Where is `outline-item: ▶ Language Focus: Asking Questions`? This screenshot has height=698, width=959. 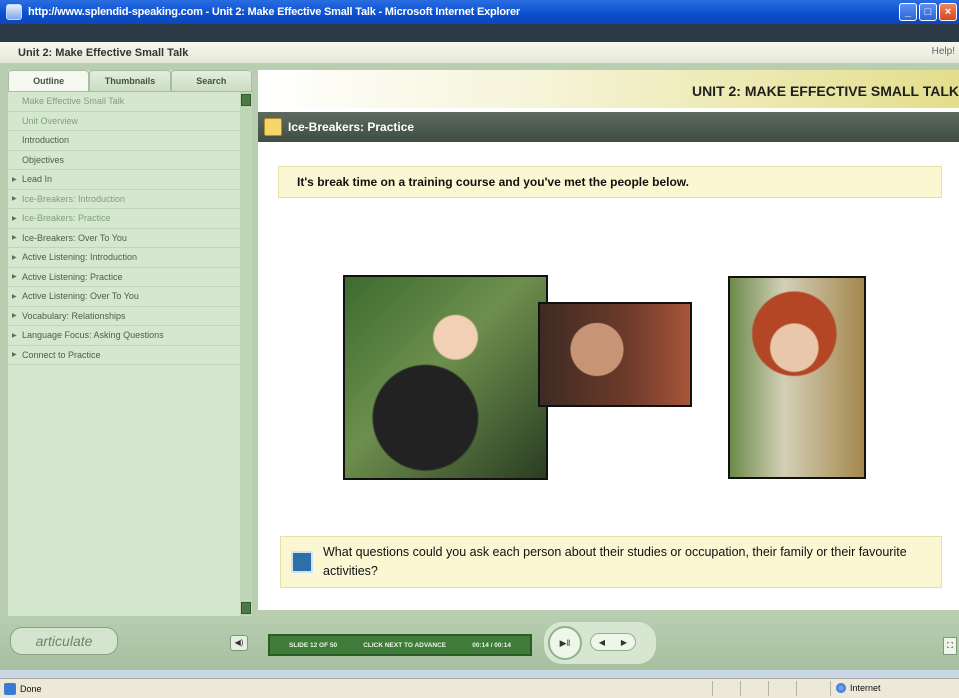 outline-item: ▶ Language Focus: Asking Questions is located at coordinates (124, 336).